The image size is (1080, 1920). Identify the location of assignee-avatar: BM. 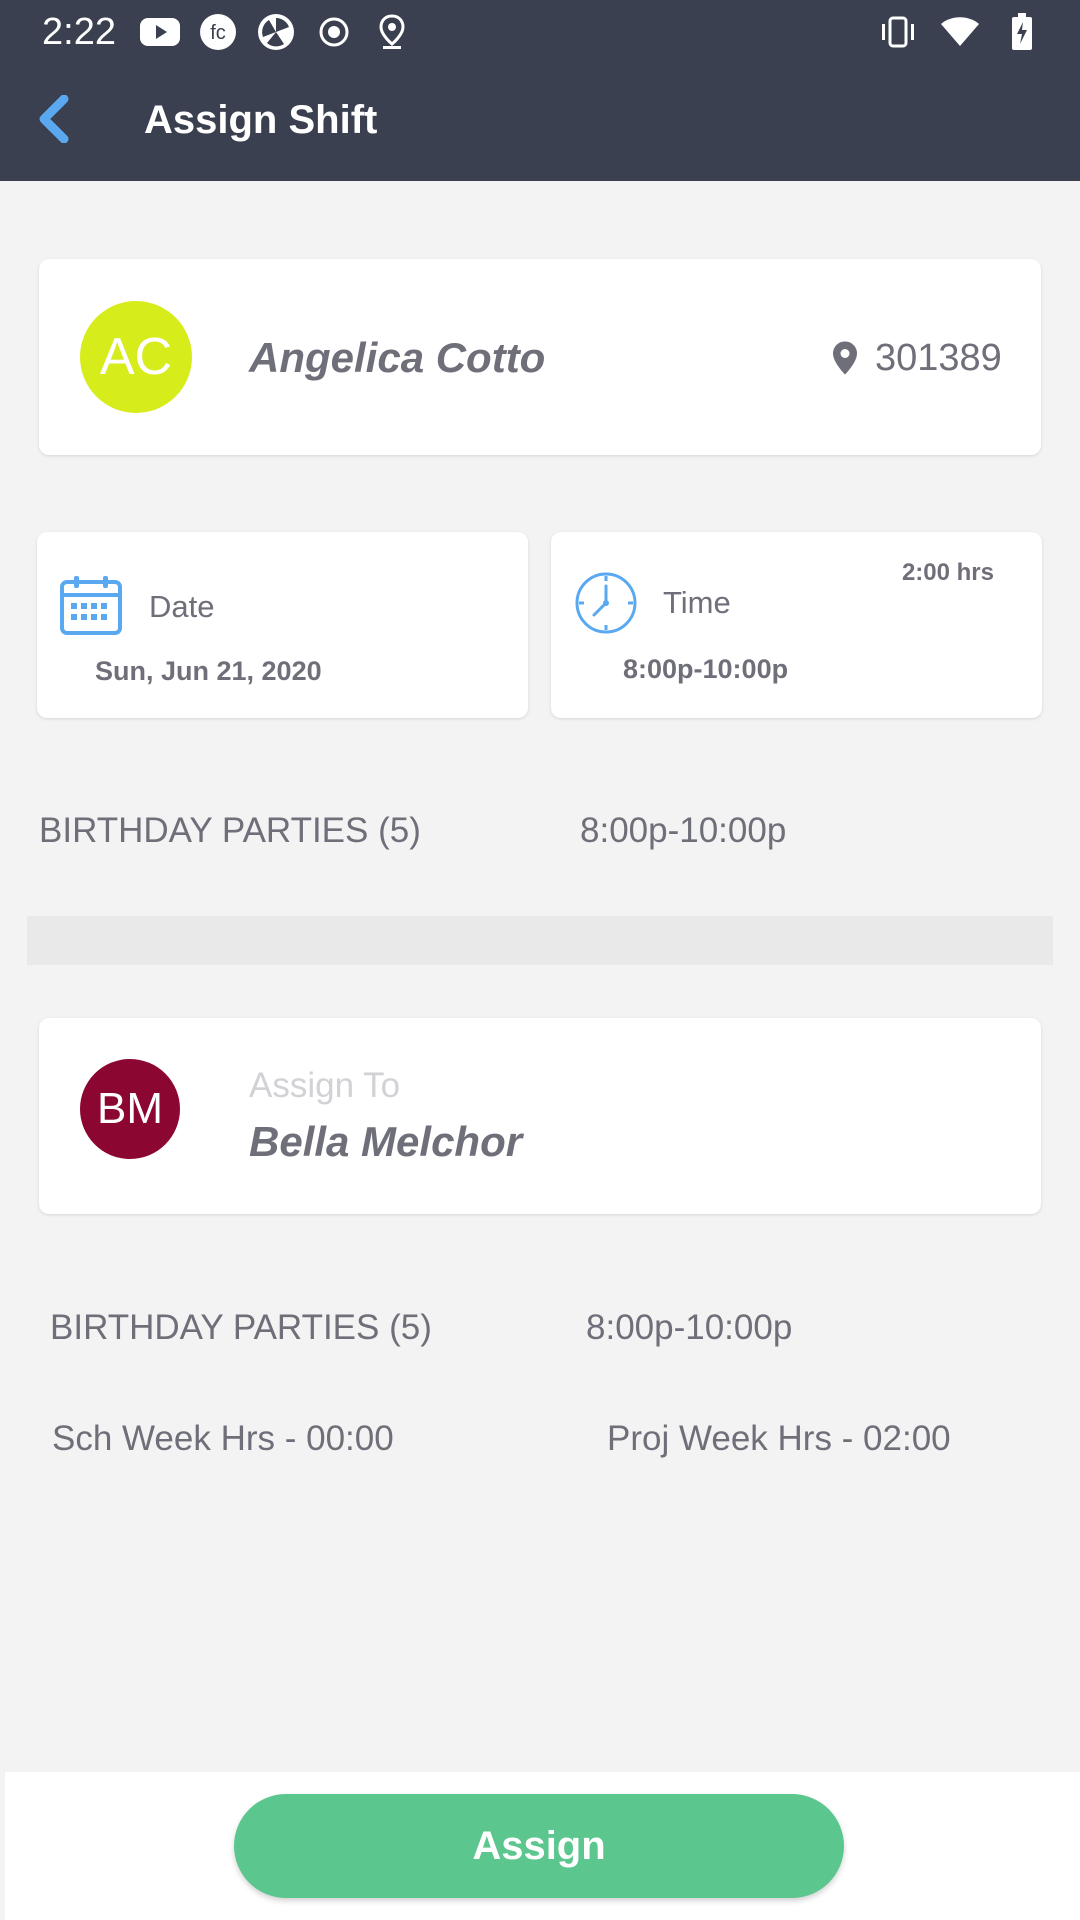
(130, 1109).